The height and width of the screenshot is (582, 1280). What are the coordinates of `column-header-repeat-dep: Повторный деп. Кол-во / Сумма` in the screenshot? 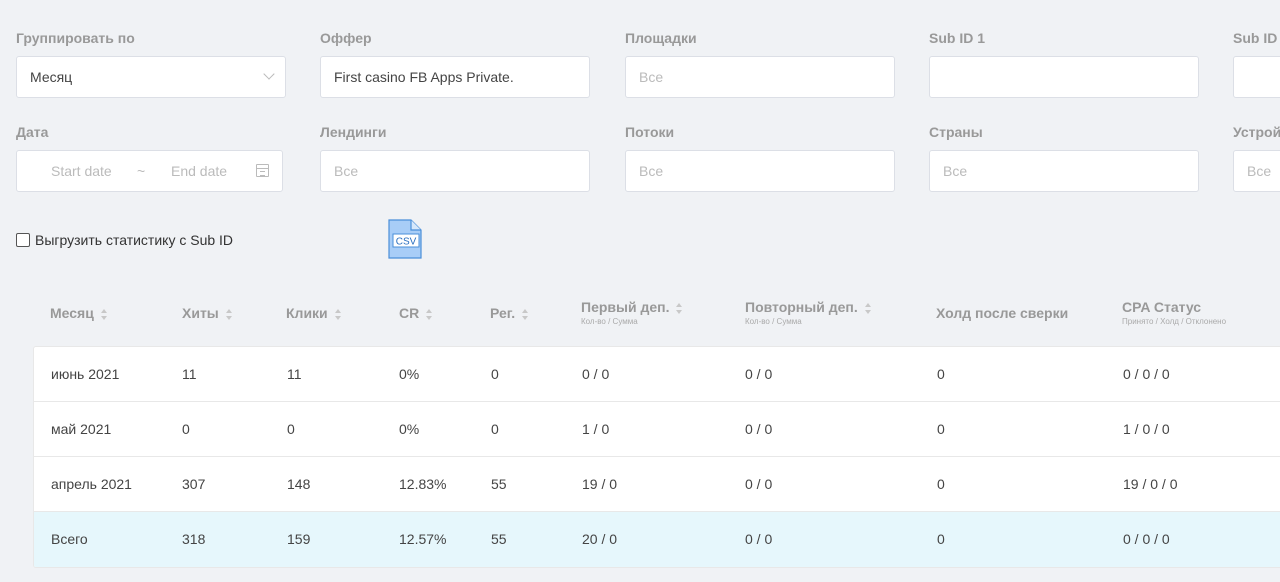 It's located at (808, 312).